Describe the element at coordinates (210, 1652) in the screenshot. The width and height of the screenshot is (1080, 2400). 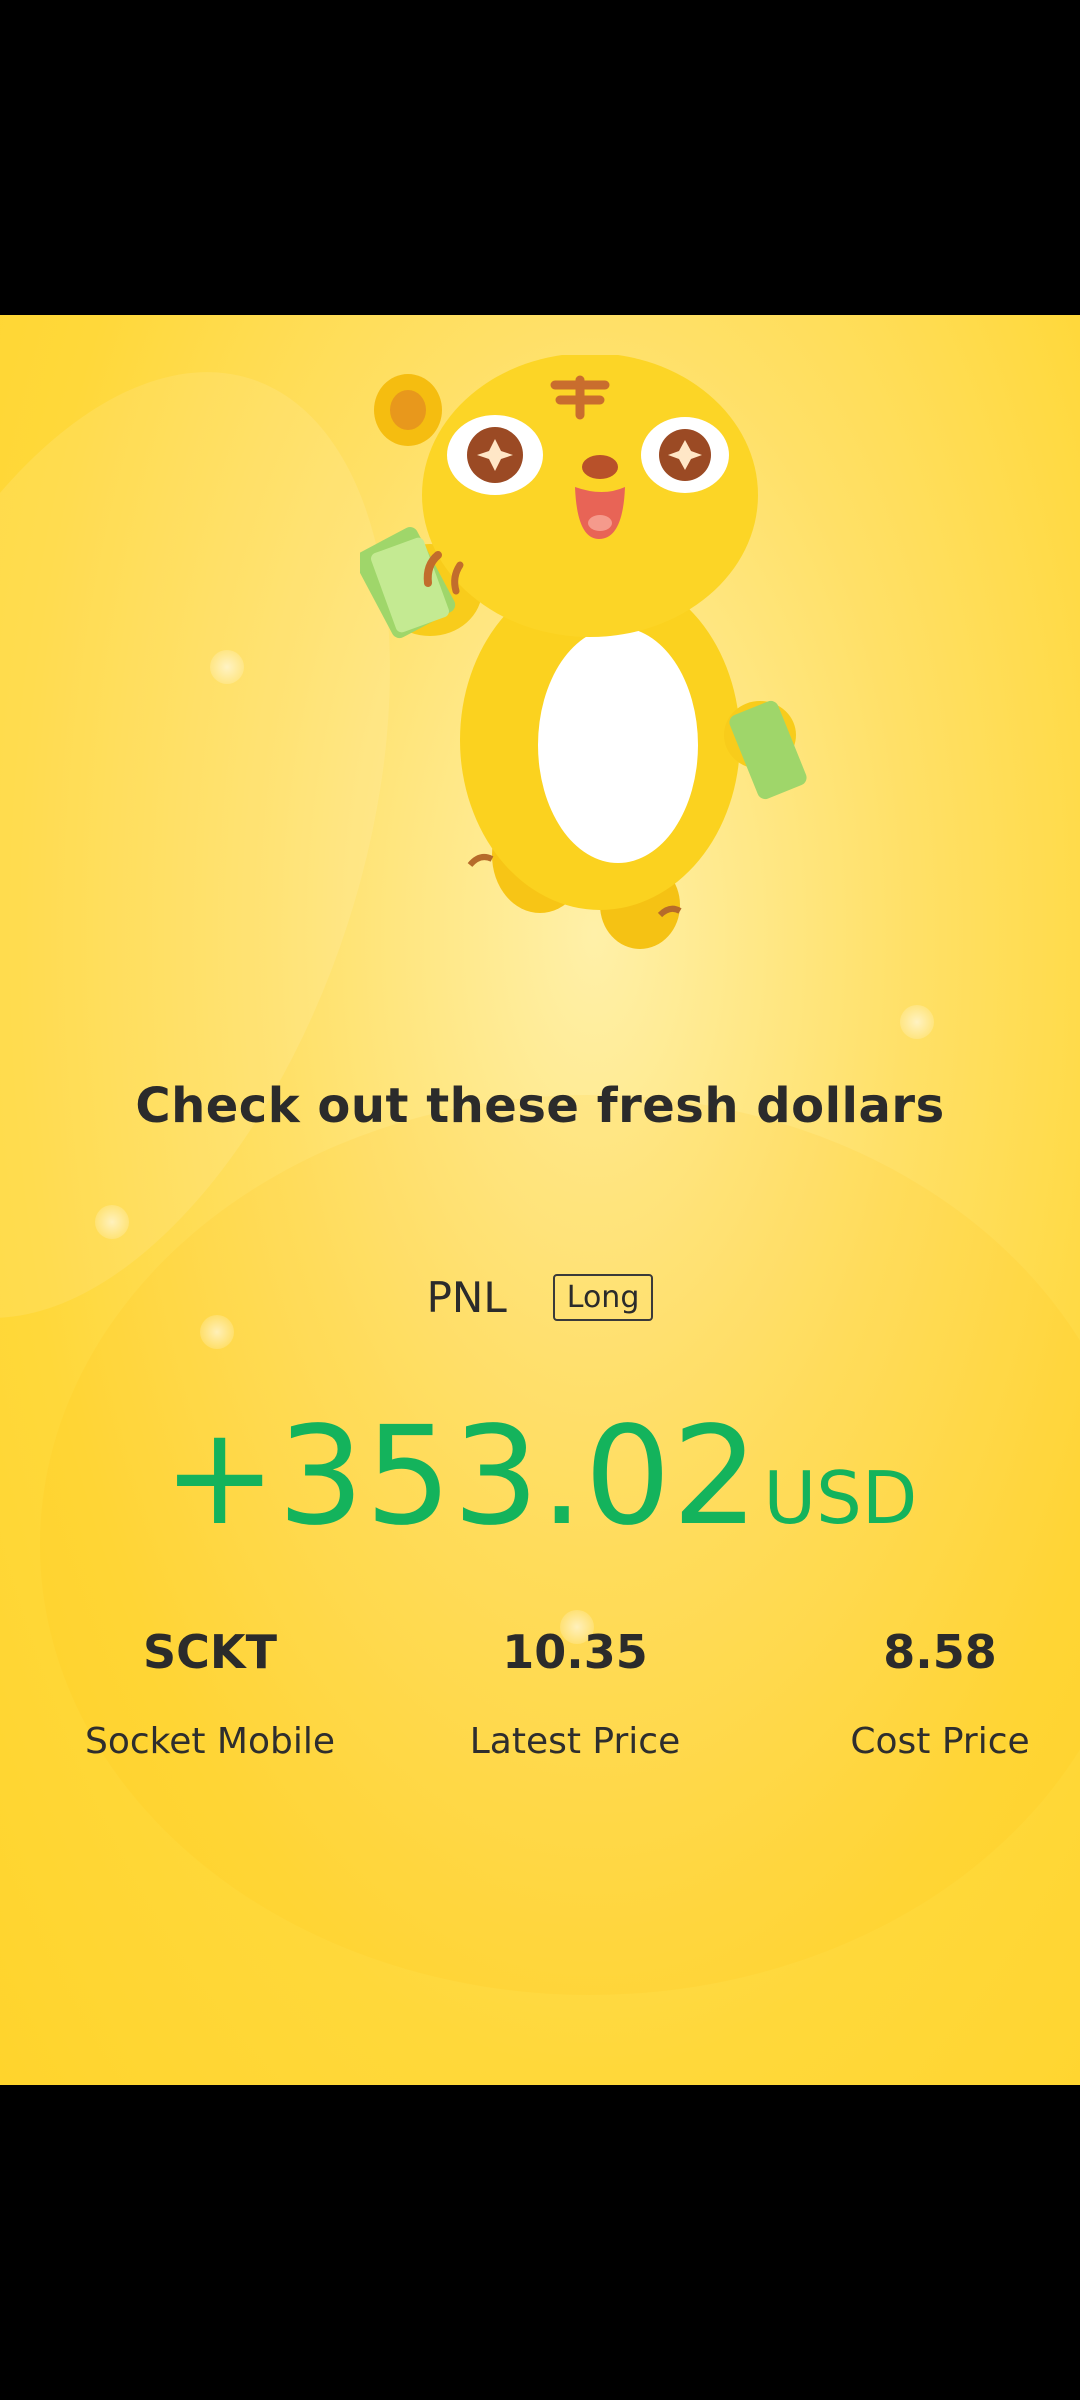
I see `stat-value: SCKT` at that location.